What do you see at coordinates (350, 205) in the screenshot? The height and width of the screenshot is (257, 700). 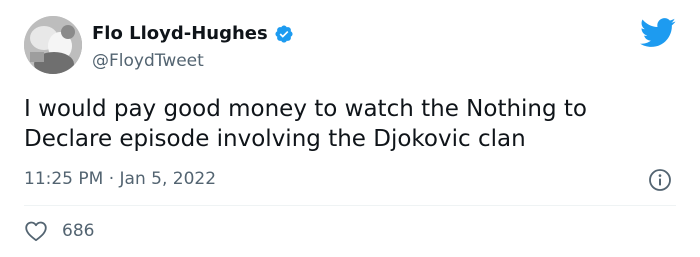 I see `divider` at bounding box center [350, 205].